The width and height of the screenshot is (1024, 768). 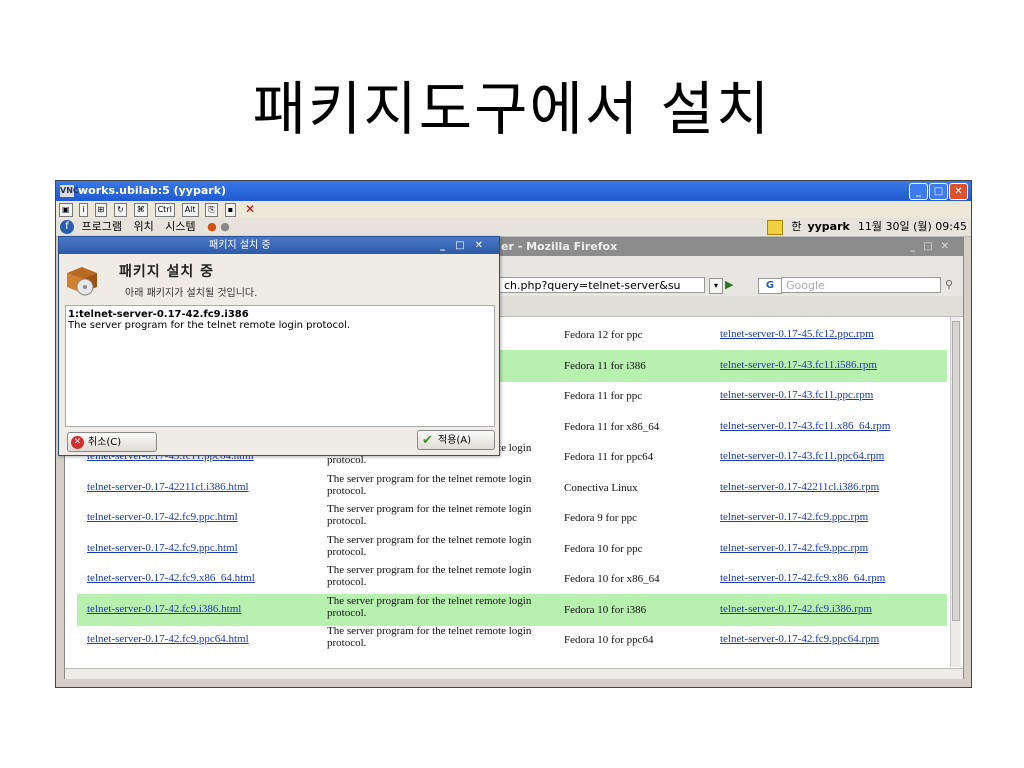 What do you see at coordinates (559, 246) in the screenshot?
I see `firefox-title: er - Mozilla Firefox` at bounding box center [559, 246].